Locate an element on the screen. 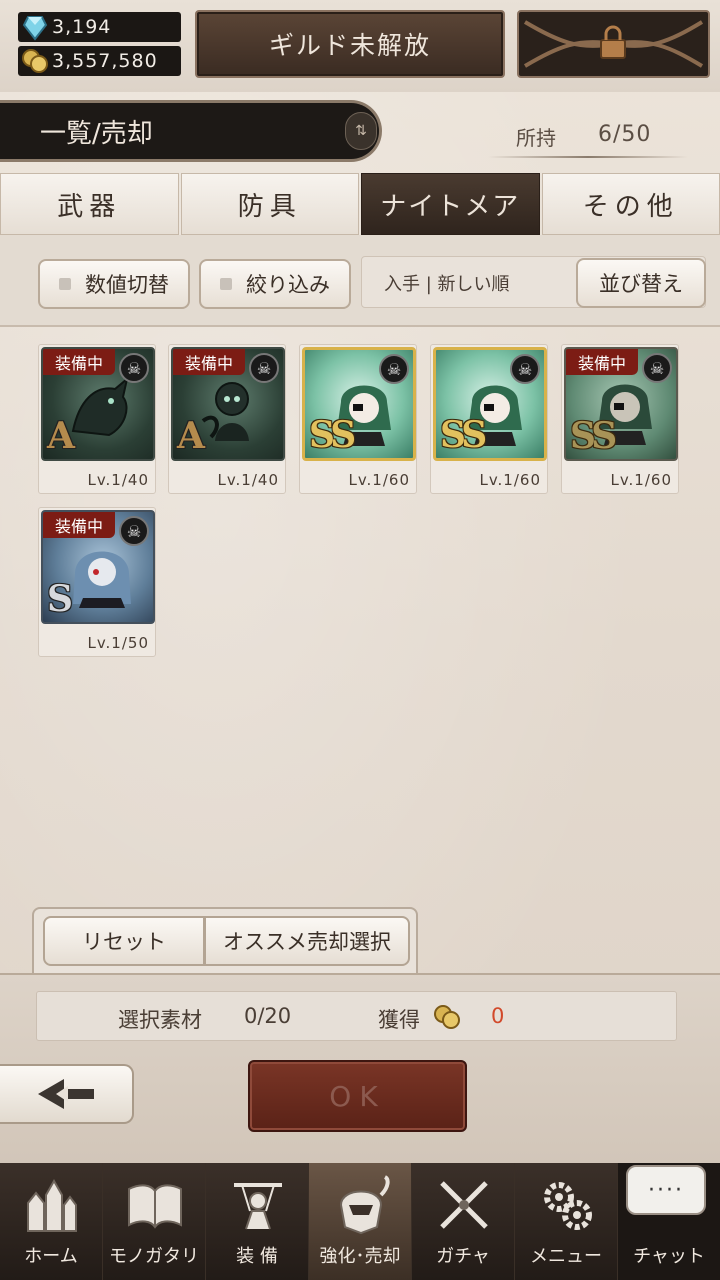 This screenshot has height=1280, width=720. bottom-navigation: ホーム モノガタリ 装 備 強化･売却 ガチャ メニュー ···· チャット is located at coordinates (360, 1221).